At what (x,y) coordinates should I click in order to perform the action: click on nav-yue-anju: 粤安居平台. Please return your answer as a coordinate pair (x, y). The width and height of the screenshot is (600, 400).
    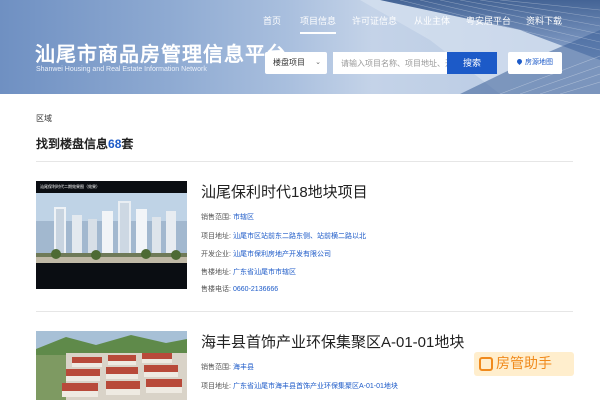
    Looking at the image, I should click on (488, 20).